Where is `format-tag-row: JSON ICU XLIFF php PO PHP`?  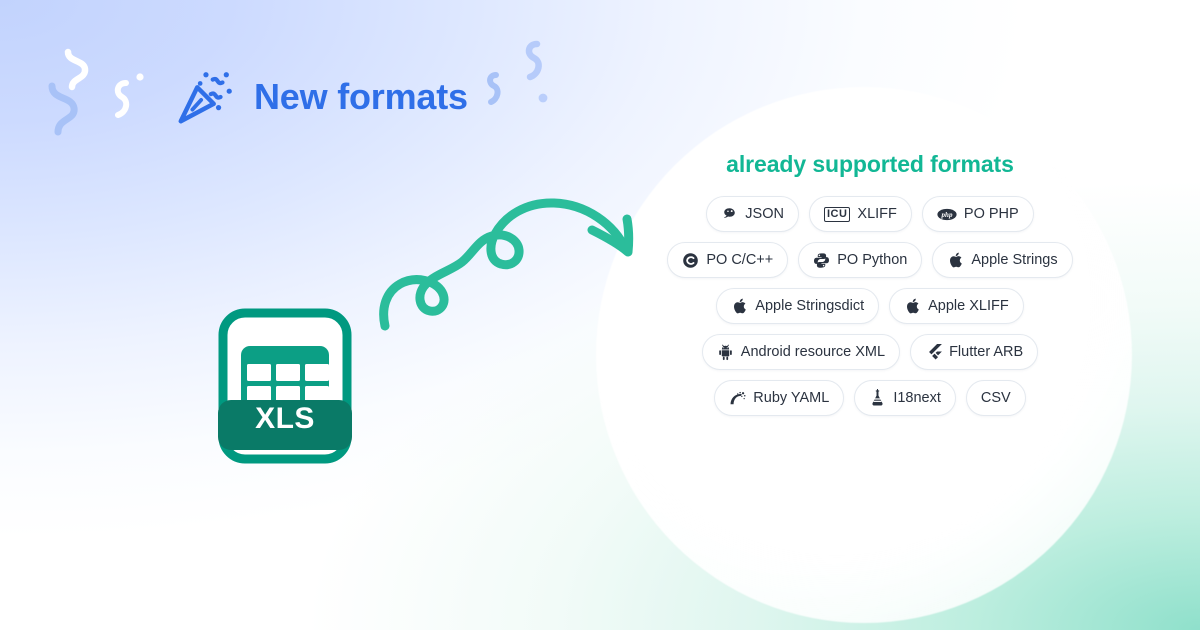 format-tag-row: JSON ICU XLIFF php PO PHP is located at coordinates (870, 214).